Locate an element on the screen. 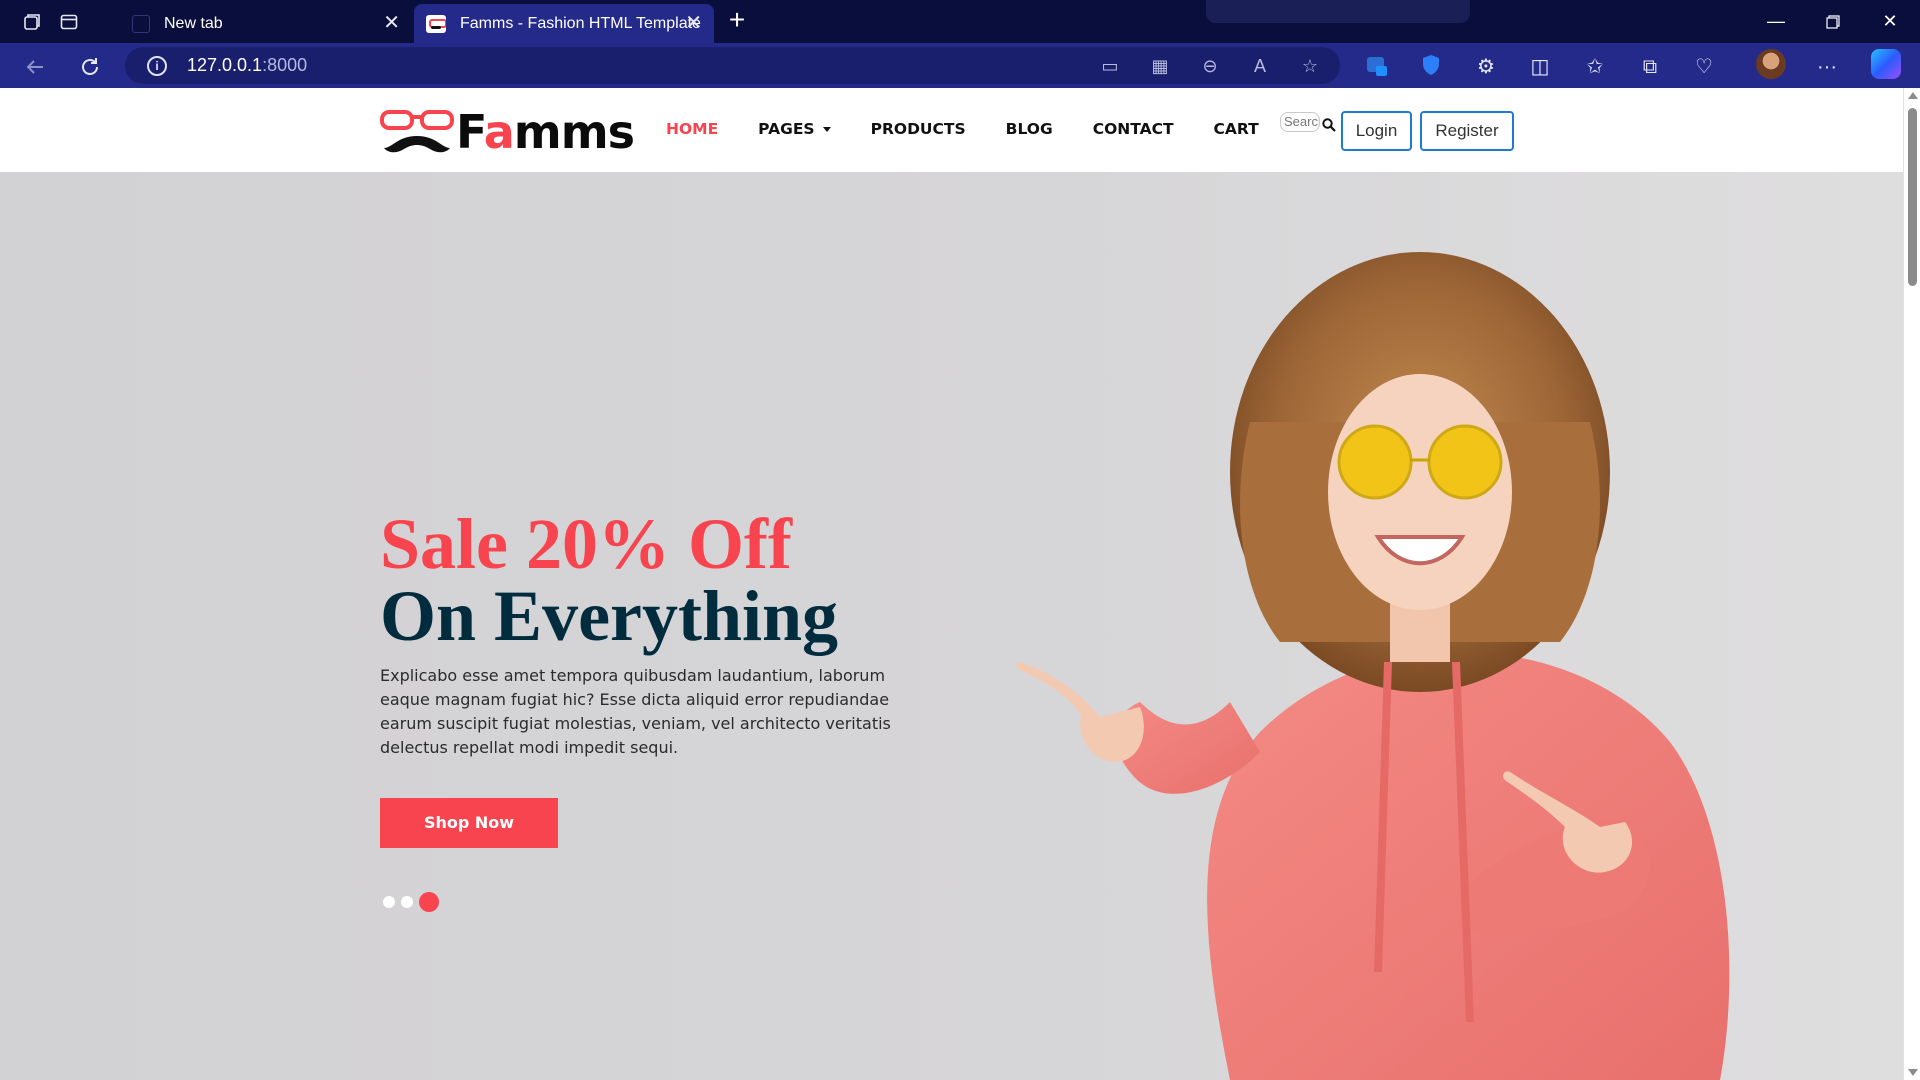  nav-contact: CONTACT is located at coordinates (1133, 129).